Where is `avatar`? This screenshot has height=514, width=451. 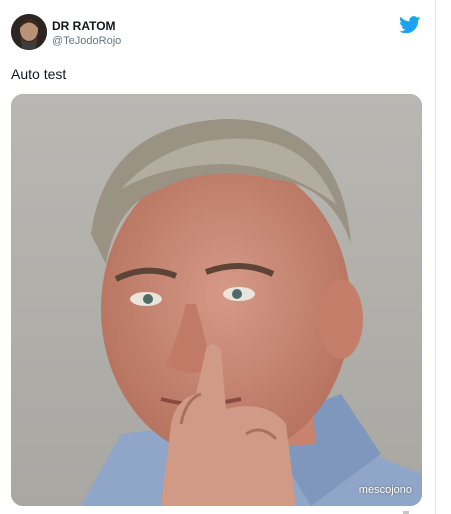 avatar is located at coordinates (29, 32).